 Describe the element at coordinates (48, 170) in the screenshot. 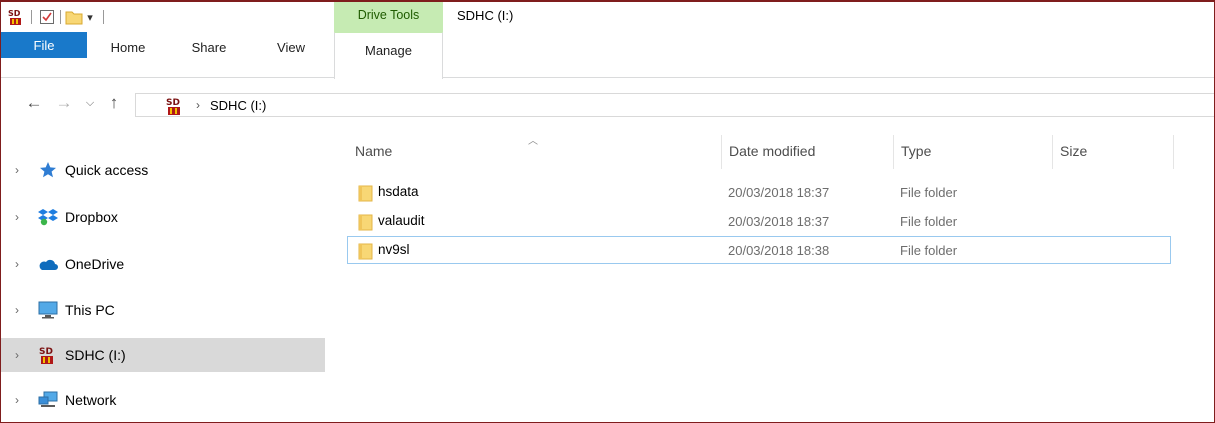

I see `star-icon` at that location.